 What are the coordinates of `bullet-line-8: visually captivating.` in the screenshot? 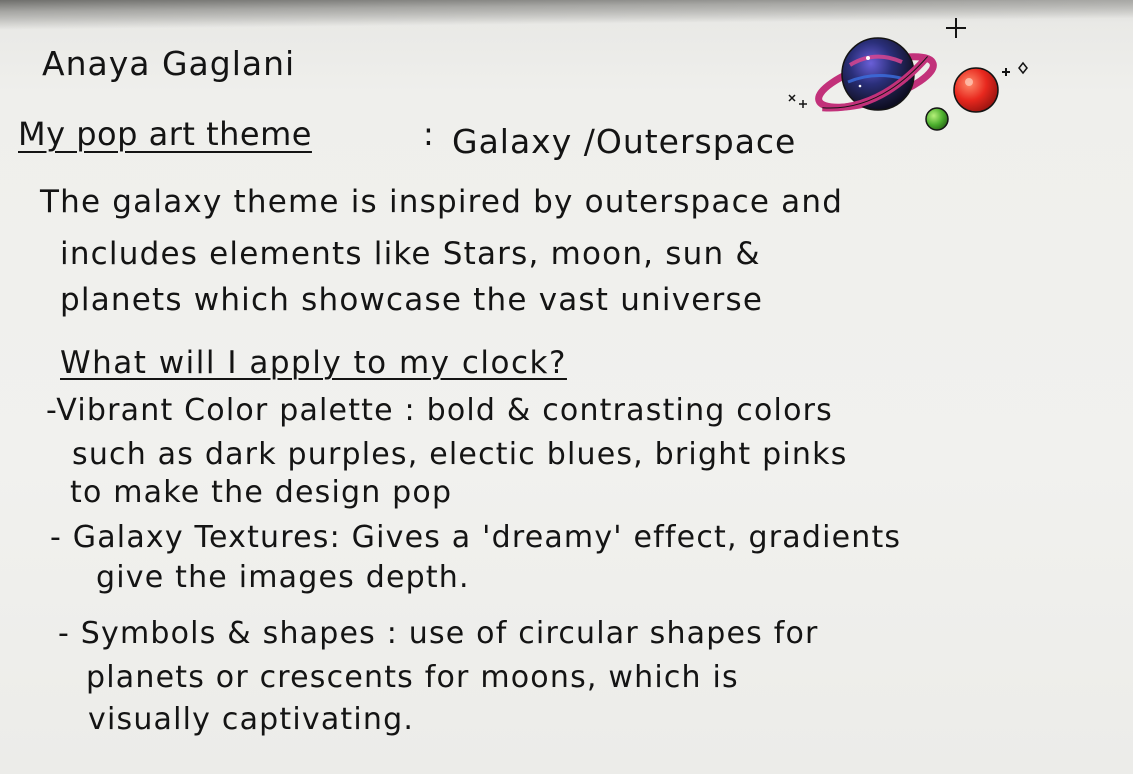 It's located at (251, 719).